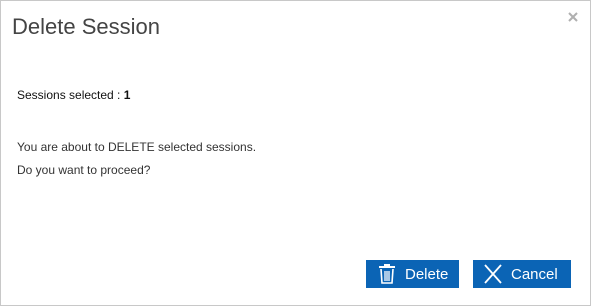  I want to click on delete-button: Delete, so click(412, 274).